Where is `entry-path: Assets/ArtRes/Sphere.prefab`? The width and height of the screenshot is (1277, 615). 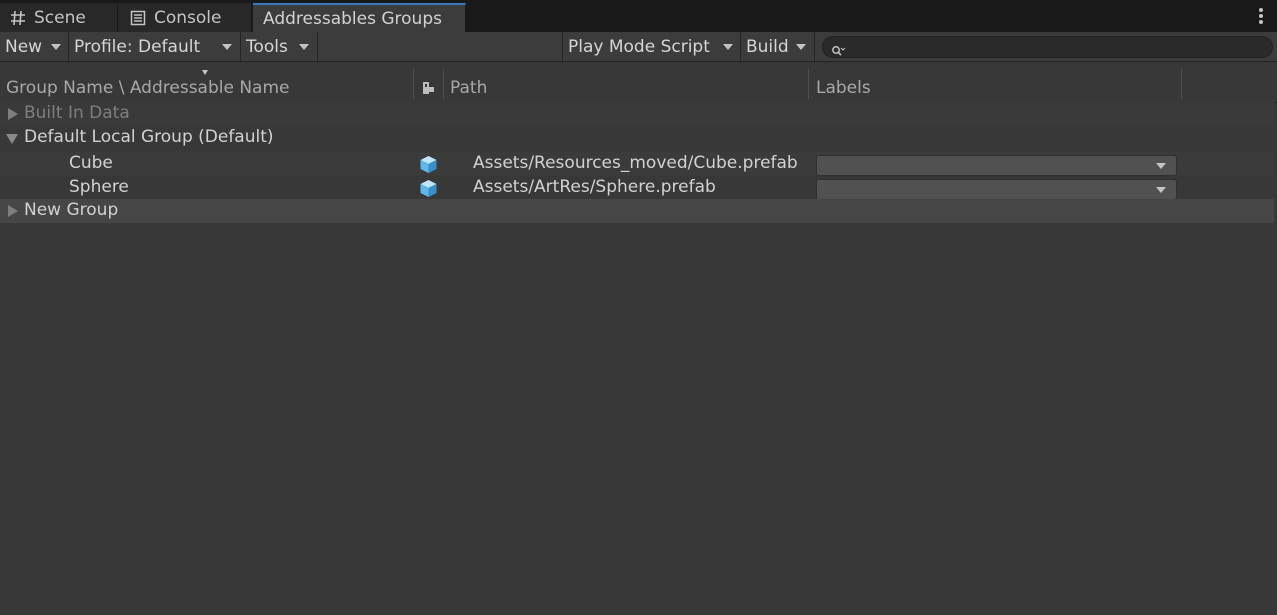
entry-path: Assets/ArtRes/Sphere.prefab is located at coordinates (594, 187).